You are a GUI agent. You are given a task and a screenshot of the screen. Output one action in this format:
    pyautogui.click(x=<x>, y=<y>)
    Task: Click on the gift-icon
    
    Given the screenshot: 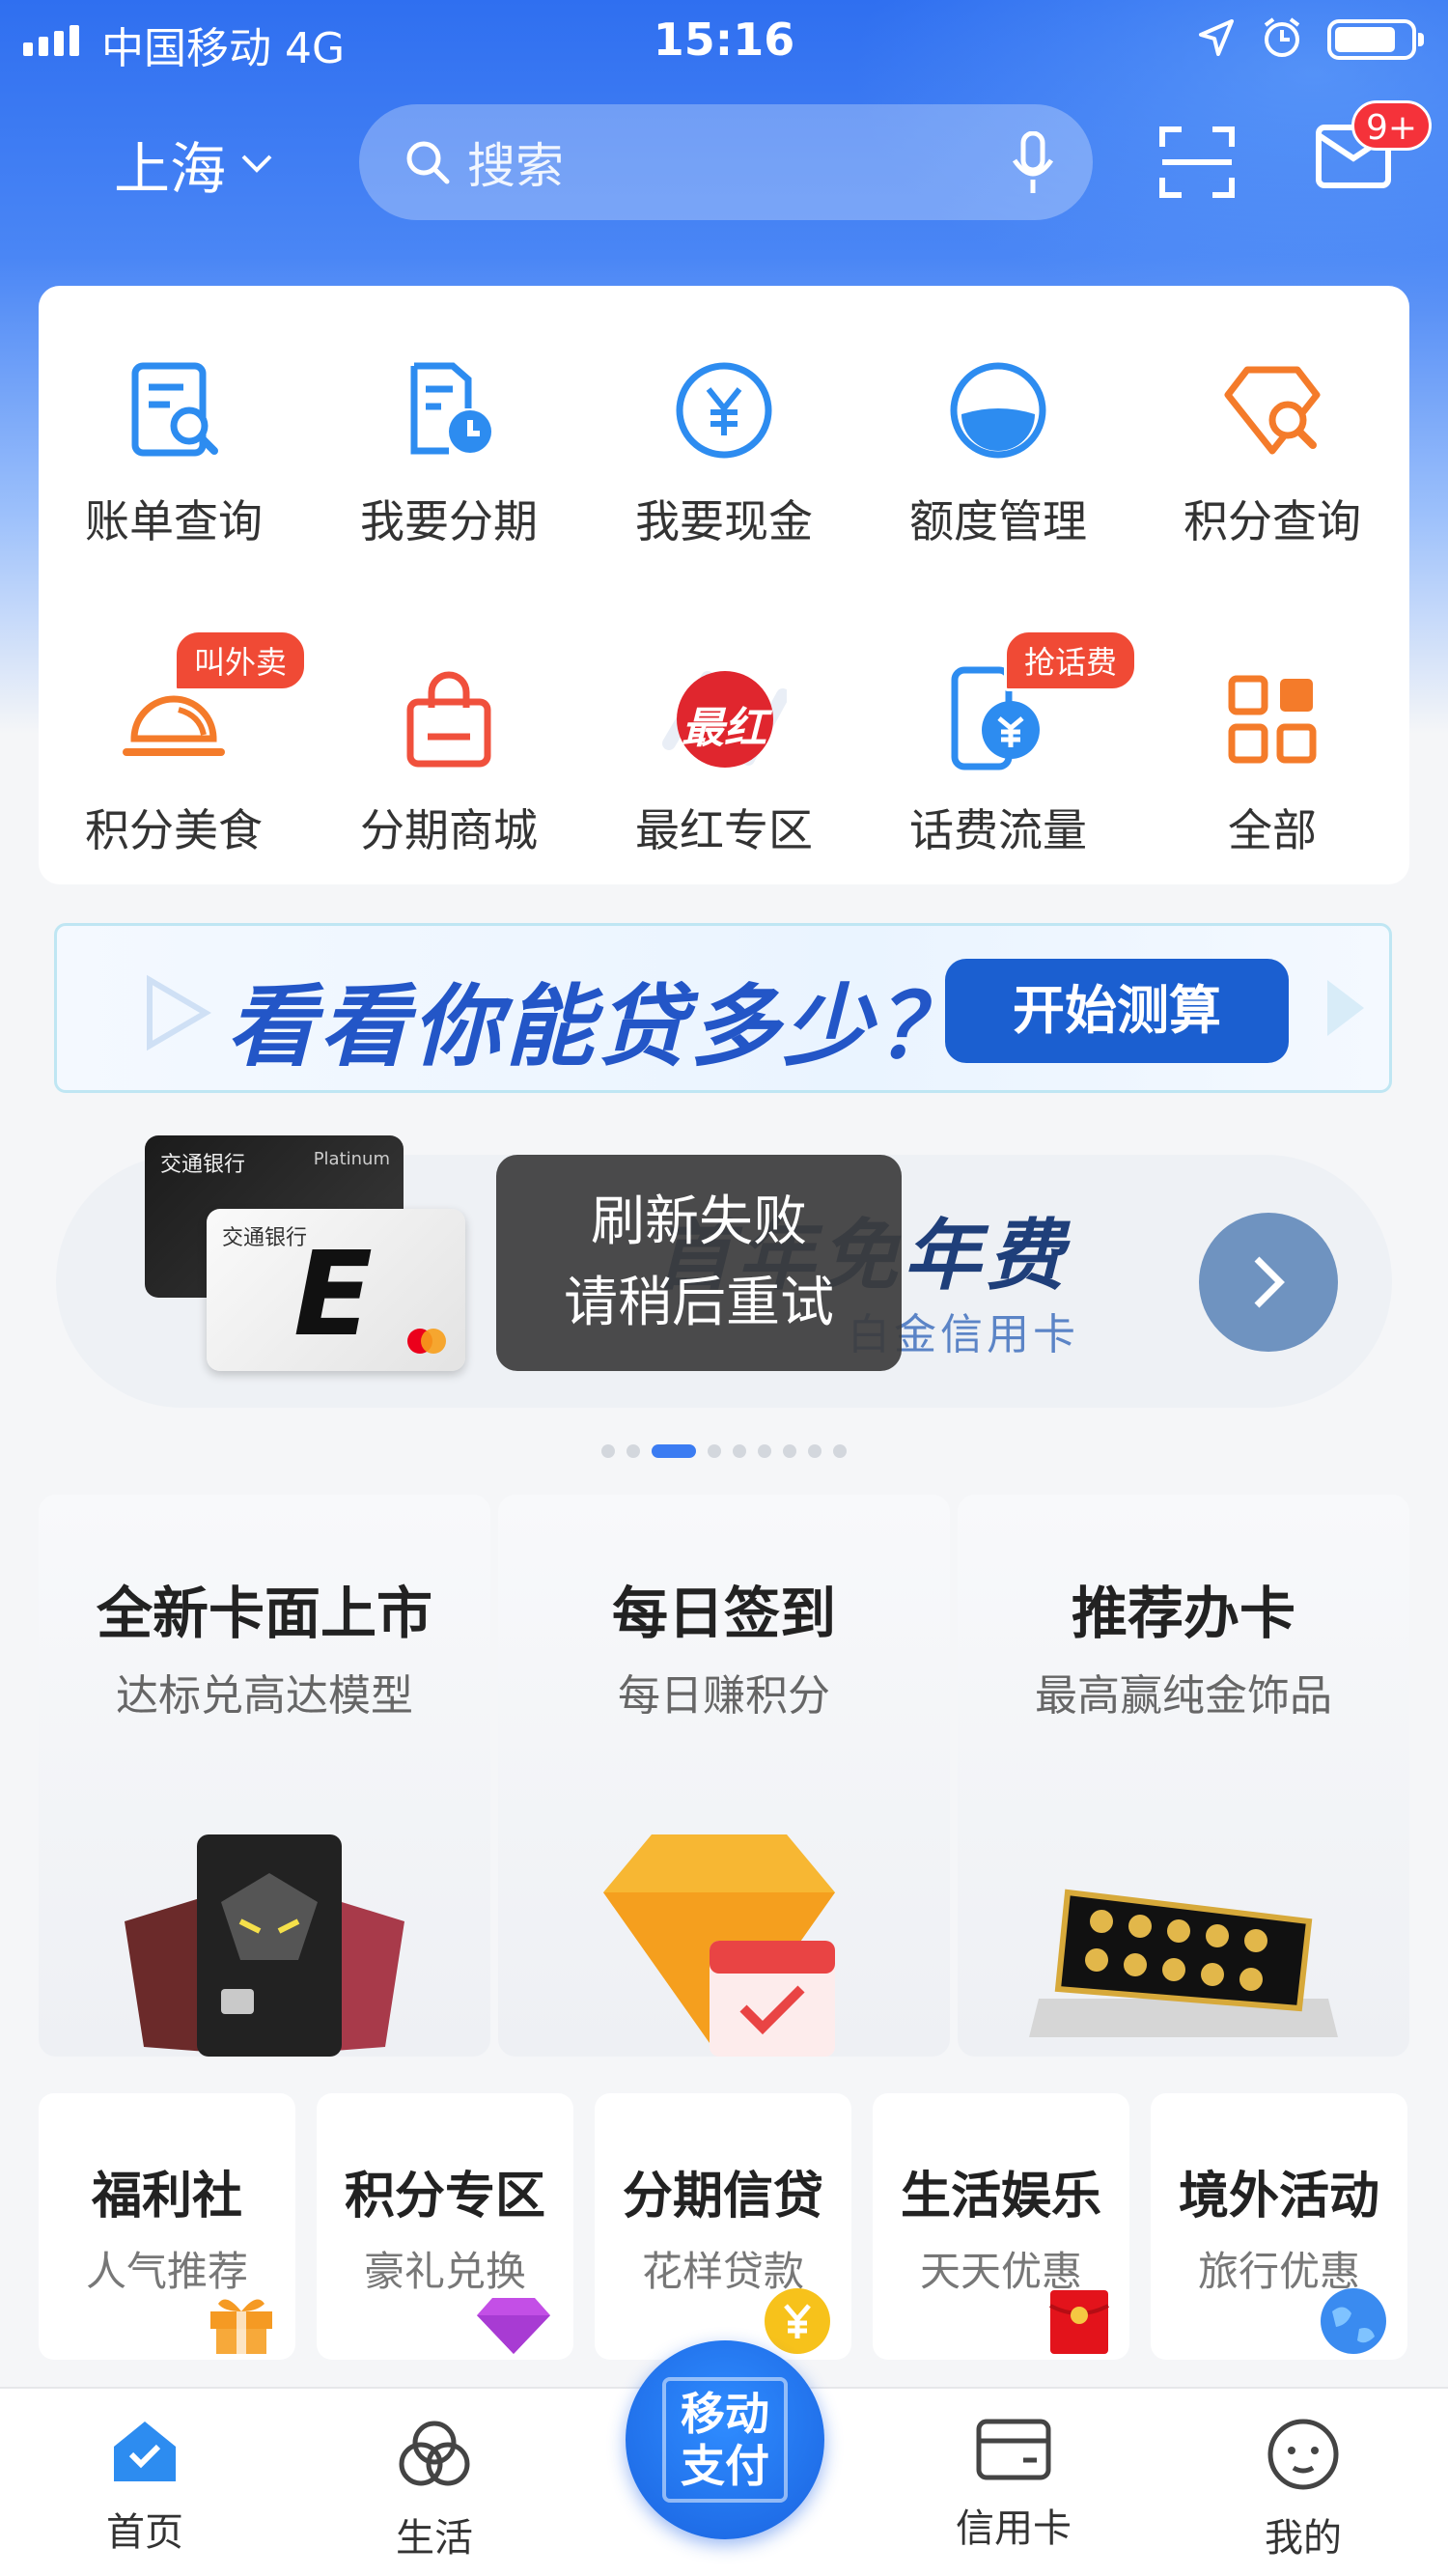 What is the action you would take?
    pyautogui.click(x=241, y=2326)
    